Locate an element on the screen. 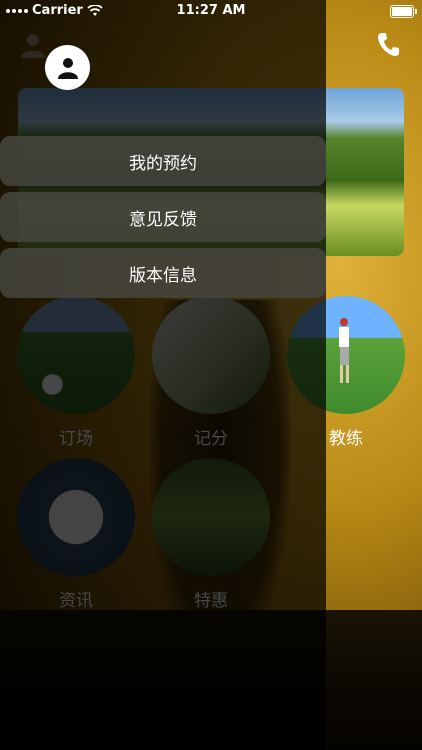 The image size is (422, 750). status-time: 11:27 AM is located at coordinates (211, 10).